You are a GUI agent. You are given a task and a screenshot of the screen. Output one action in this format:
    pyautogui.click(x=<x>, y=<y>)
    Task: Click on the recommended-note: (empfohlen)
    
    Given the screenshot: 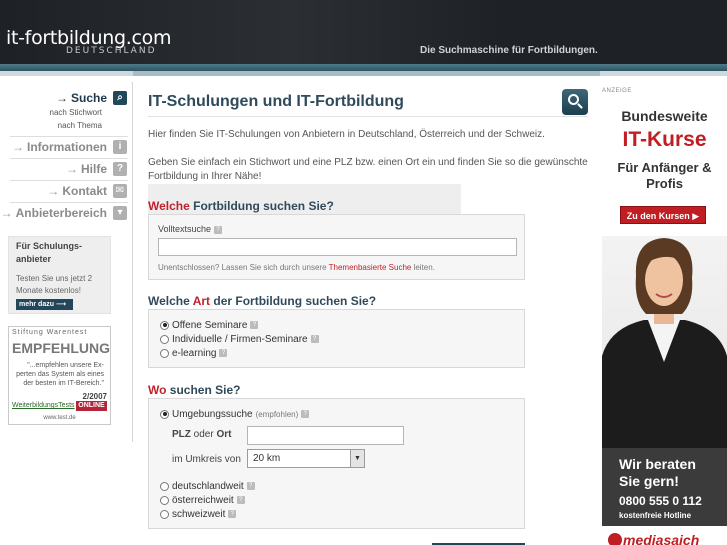 What is the action you would take?
    pyautogui.click(x=277, y=414)
    